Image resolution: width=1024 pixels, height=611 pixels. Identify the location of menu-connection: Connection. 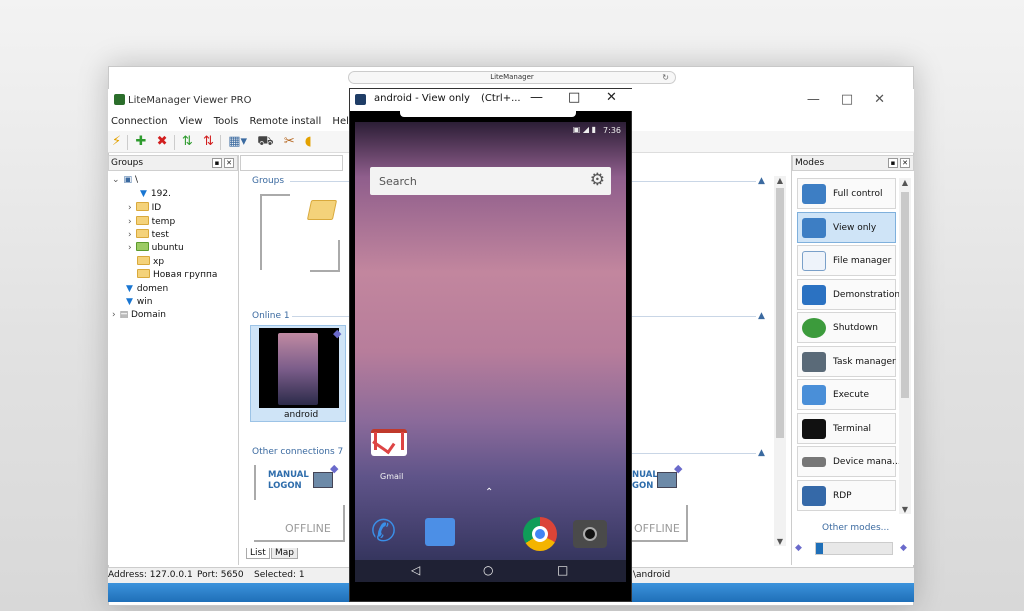
(139, 122).